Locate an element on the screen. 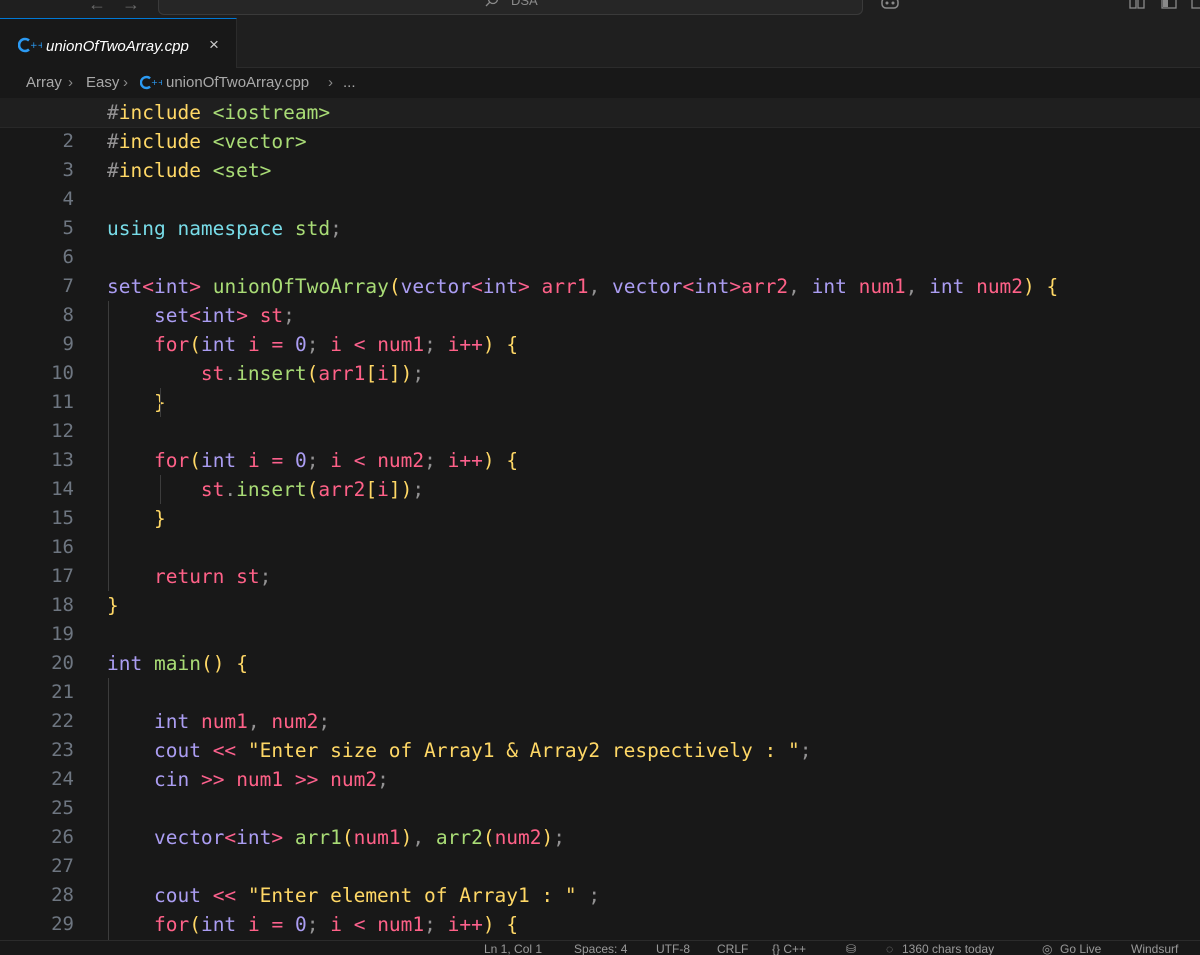  code-line: for(int i = 0; i < num2; i++) { is located at coordinates (653, 460).